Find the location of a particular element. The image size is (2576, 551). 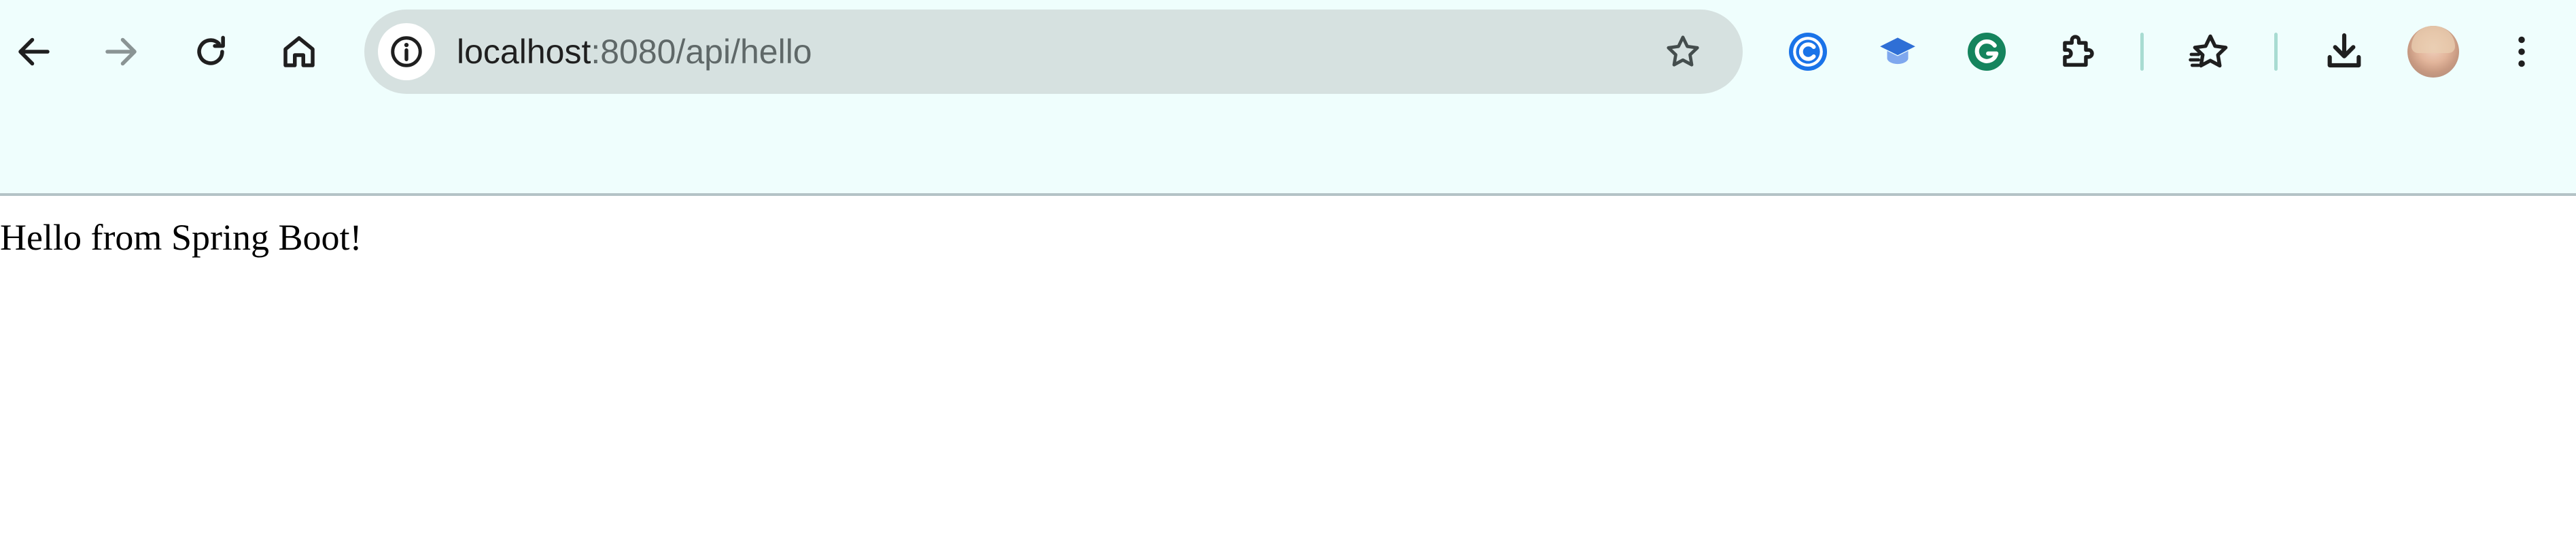

bookmark-star-button is located at coordinates (1683, 51).